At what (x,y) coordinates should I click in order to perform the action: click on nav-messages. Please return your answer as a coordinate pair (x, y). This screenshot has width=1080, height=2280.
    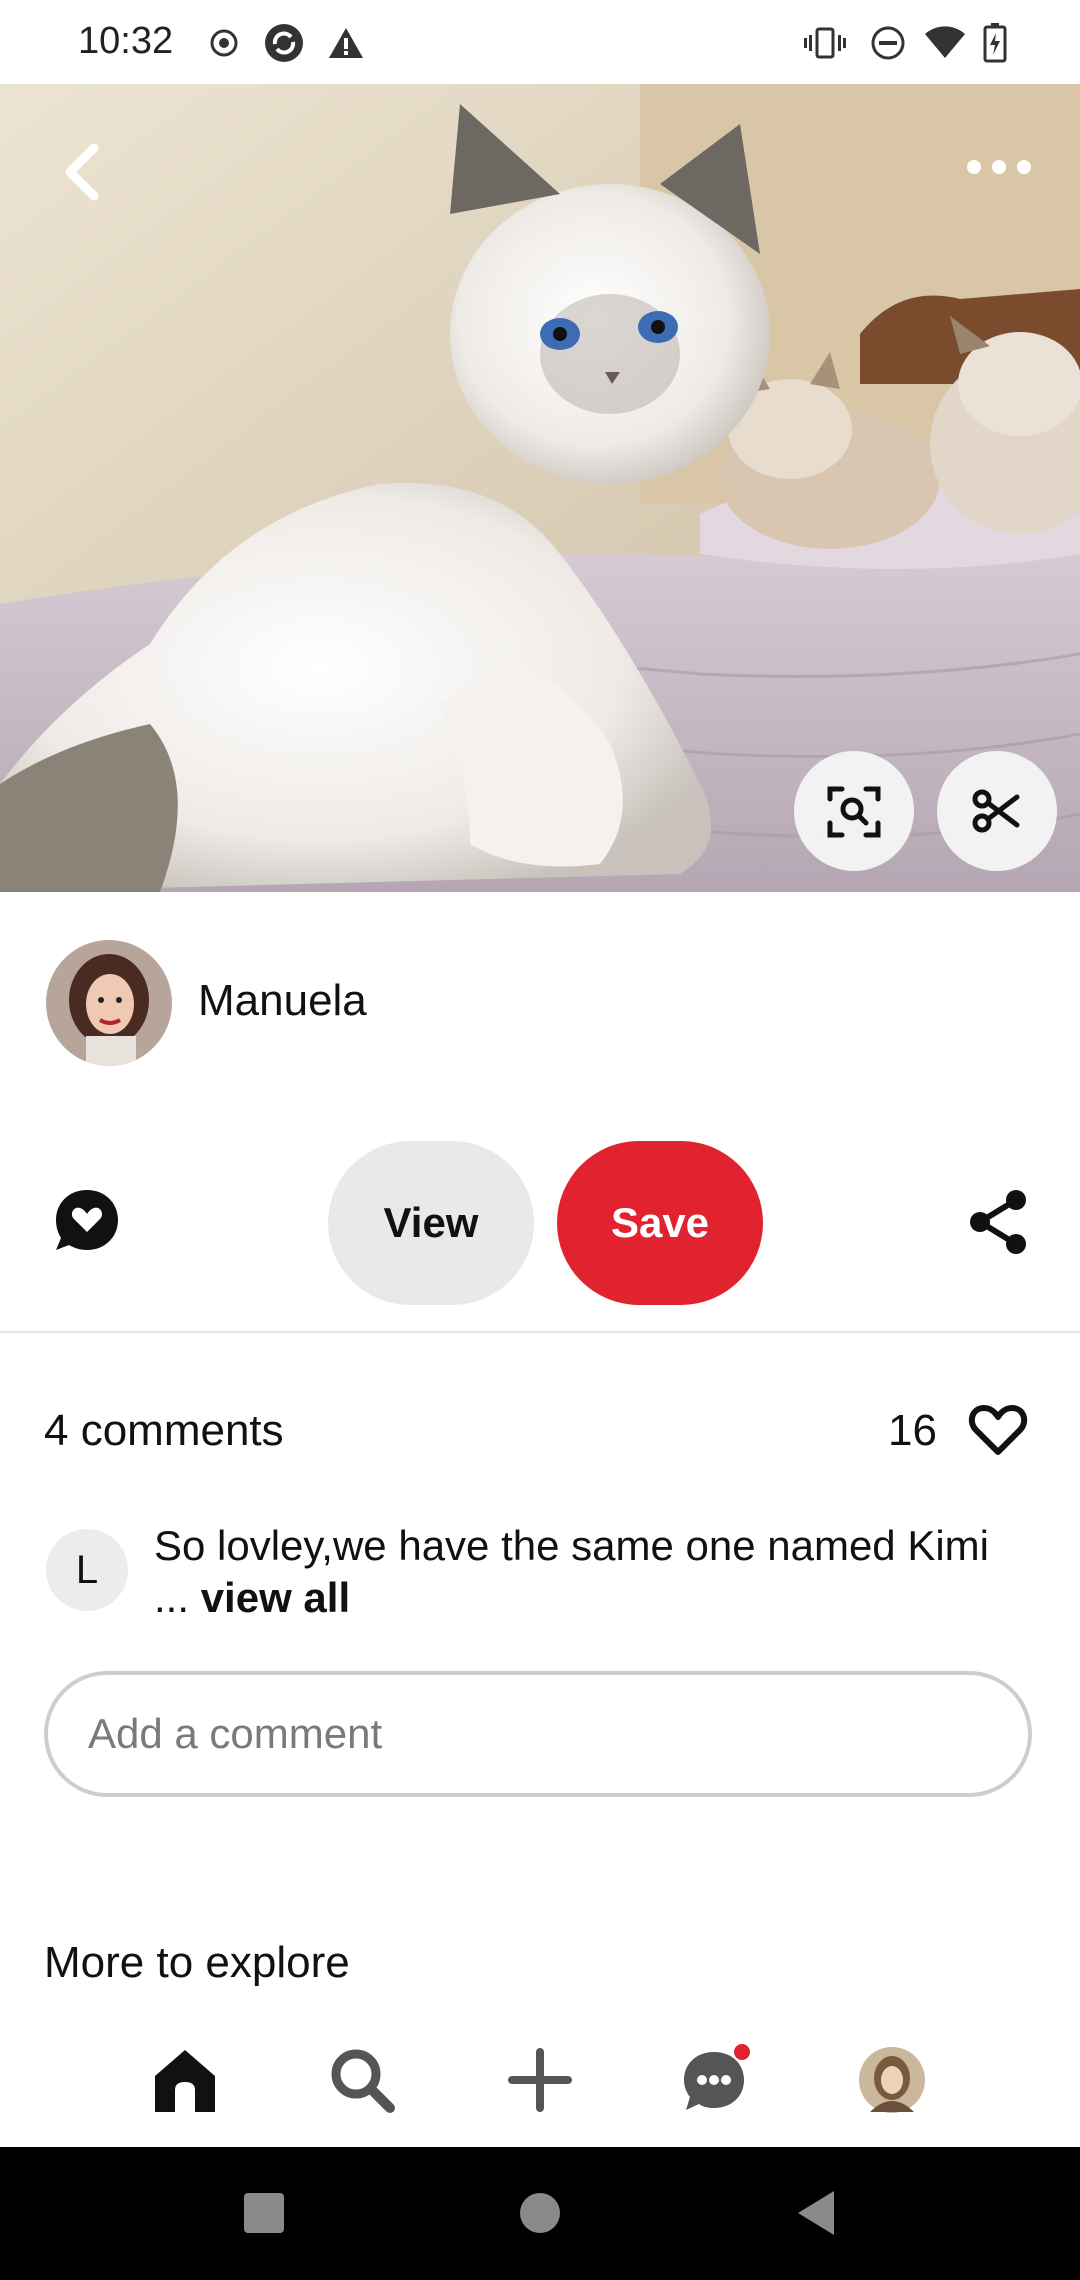
    Looking at the image, I should click on (716, 2080).